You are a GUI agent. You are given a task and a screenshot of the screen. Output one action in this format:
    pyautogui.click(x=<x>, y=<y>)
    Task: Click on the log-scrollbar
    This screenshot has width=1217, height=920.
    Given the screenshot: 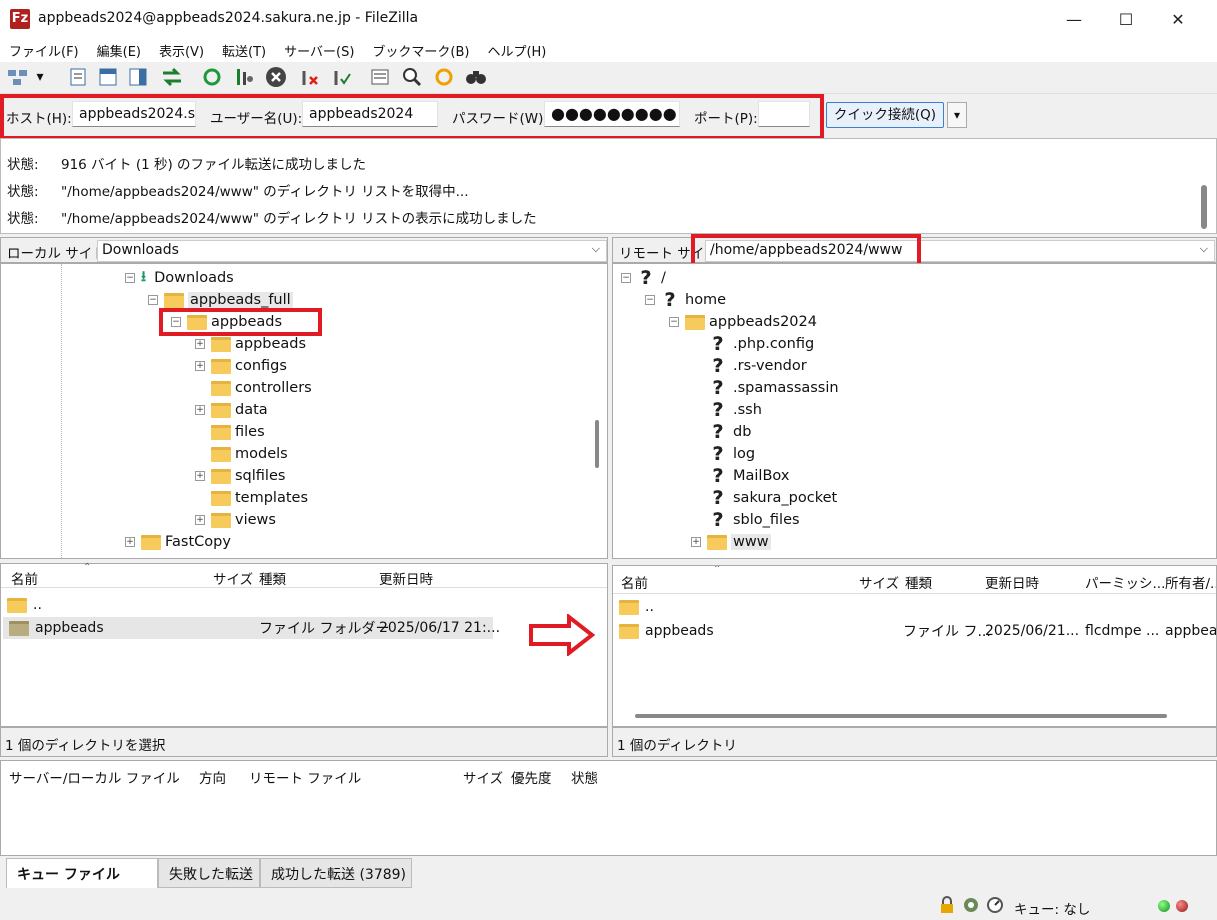 What is the action you would take?
    pyautogui.click(x=1204, y=207)
    